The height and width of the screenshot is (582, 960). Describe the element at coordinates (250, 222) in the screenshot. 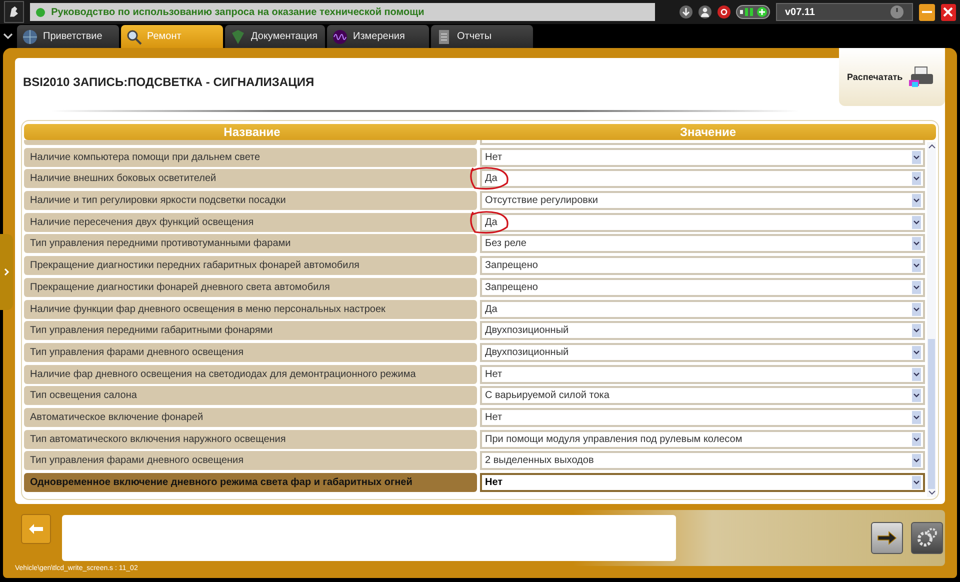

I see `parameter-name-cell: Наличие пересечения двух функций освещения` at that location.